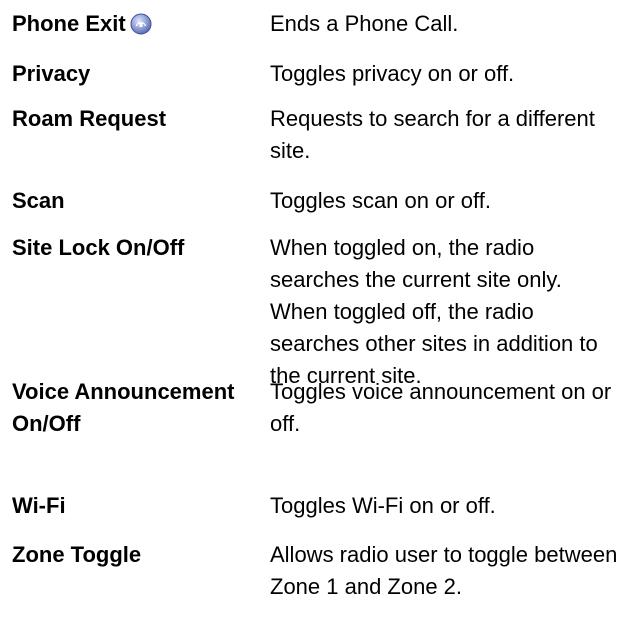  What do you see at coordinates (141, 23) in the screenshot?
I see `phone-exit-icon` at bounding box center [141, 23].